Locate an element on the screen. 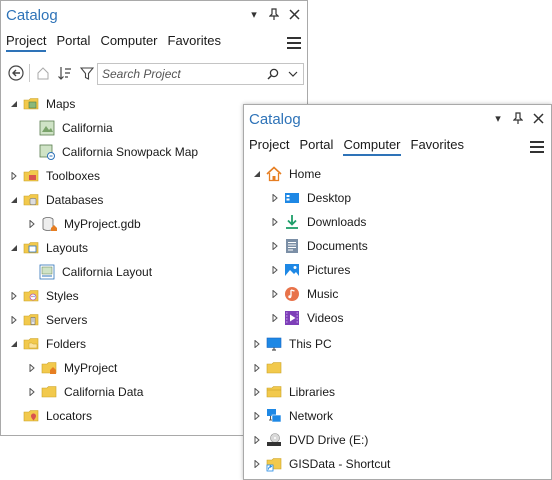  tree-item-layouts: Layouts is located at coordinates (48, 248).